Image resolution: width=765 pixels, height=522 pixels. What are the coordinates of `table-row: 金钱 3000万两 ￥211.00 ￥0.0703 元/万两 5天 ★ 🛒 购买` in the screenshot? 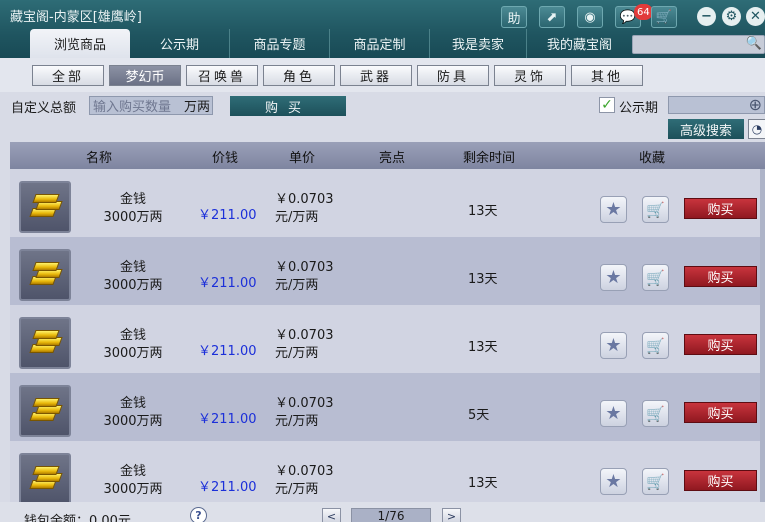 It's located at (387, 407).